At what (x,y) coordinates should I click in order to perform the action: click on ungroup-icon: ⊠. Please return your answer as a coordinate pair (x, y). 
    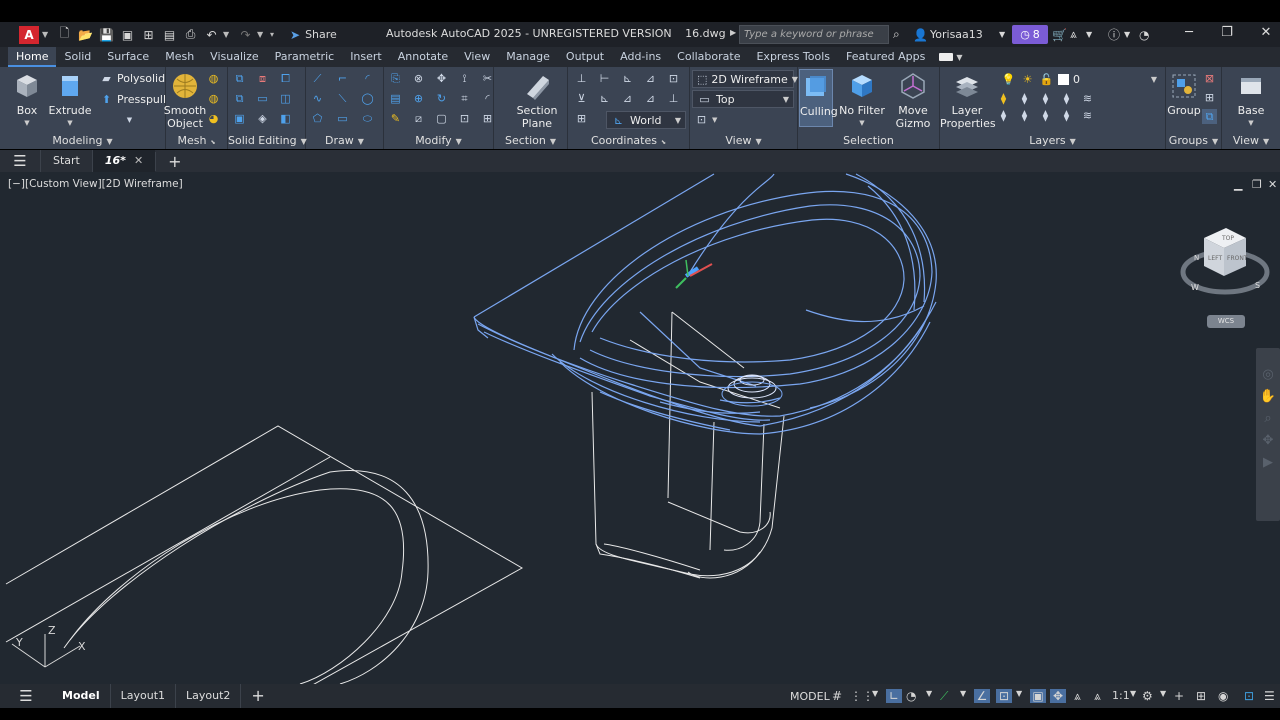
    Looking at the image, I should click on (1209, 78).